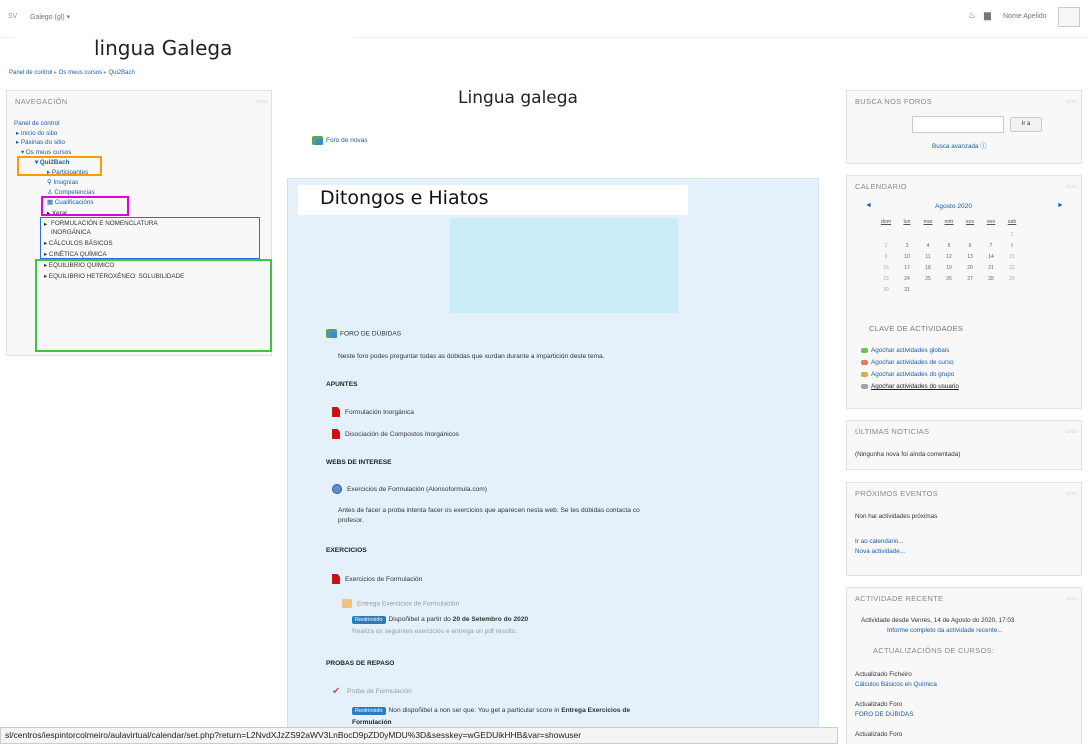  Describe the element at coordinates (363, 333) in the screenshot. I see `forum-doubts-link: FORO DE DÚBIDAS` at that location.